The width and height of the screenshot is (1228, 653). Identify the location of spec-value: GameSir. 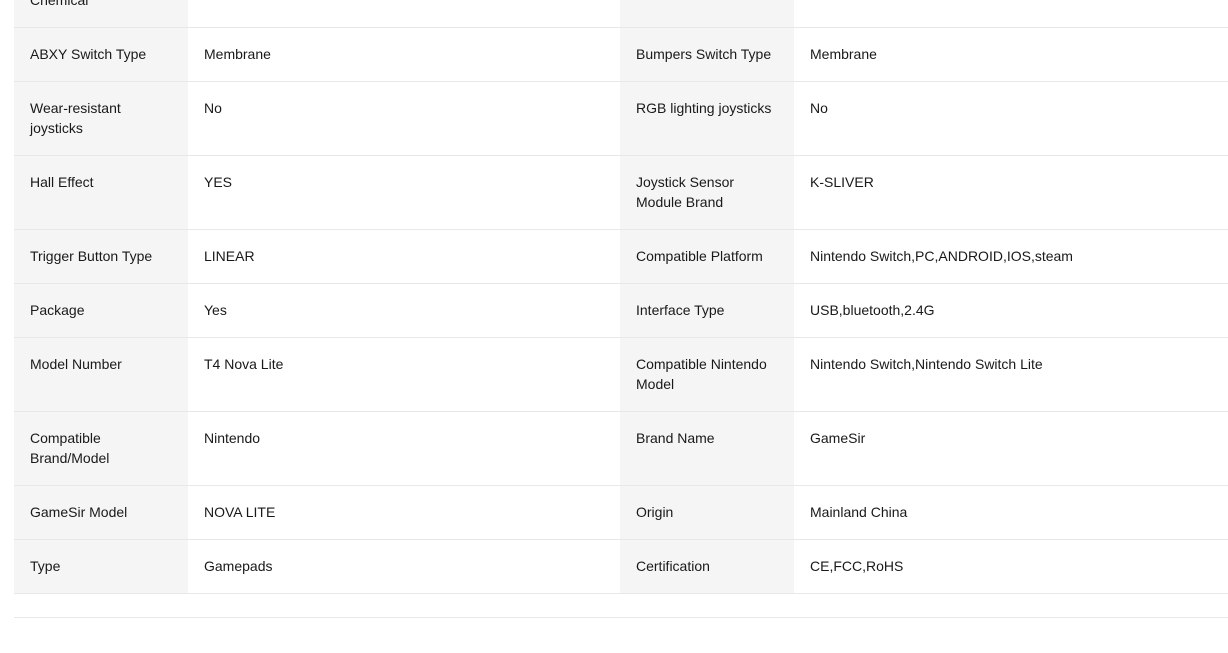
(1011, 448).